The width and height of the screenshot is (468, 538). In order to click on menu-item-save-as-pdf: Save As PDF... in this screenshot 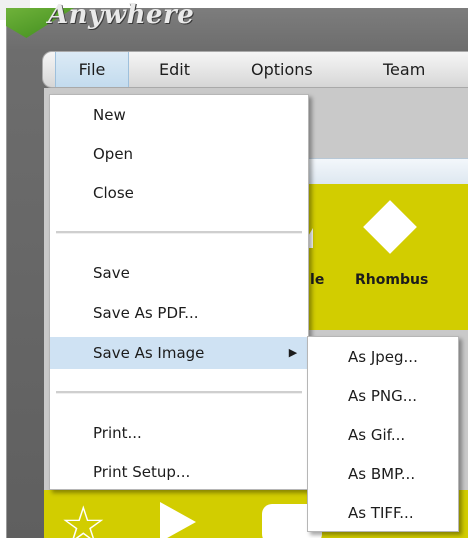, I will do `click(179, 313)`.